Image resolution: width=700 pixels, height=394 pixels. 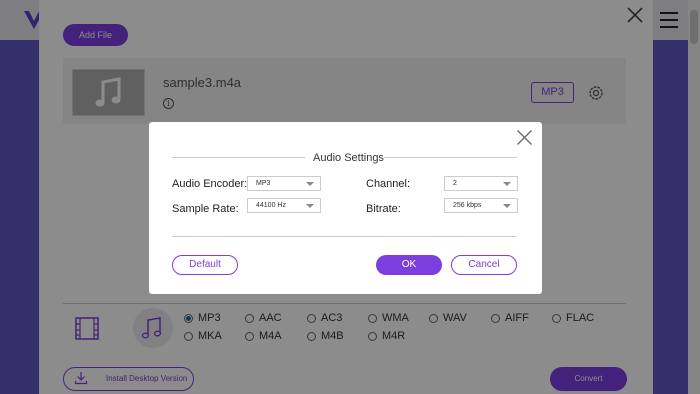 I want to click on default-button: Default, so click(x=205, y=265).